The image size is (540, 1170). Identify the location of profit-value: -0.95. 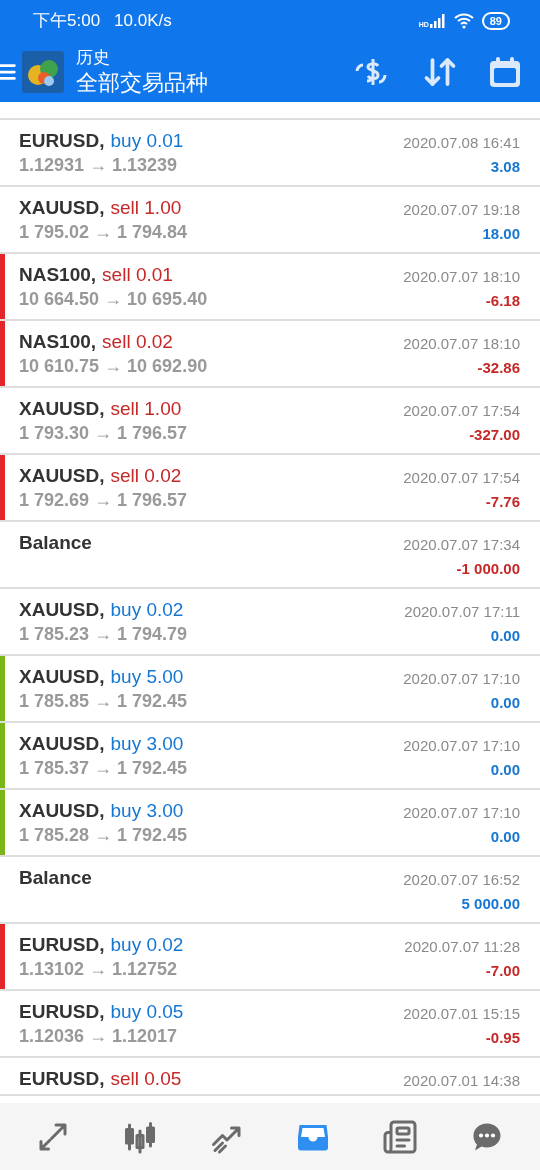
(502, 1038).